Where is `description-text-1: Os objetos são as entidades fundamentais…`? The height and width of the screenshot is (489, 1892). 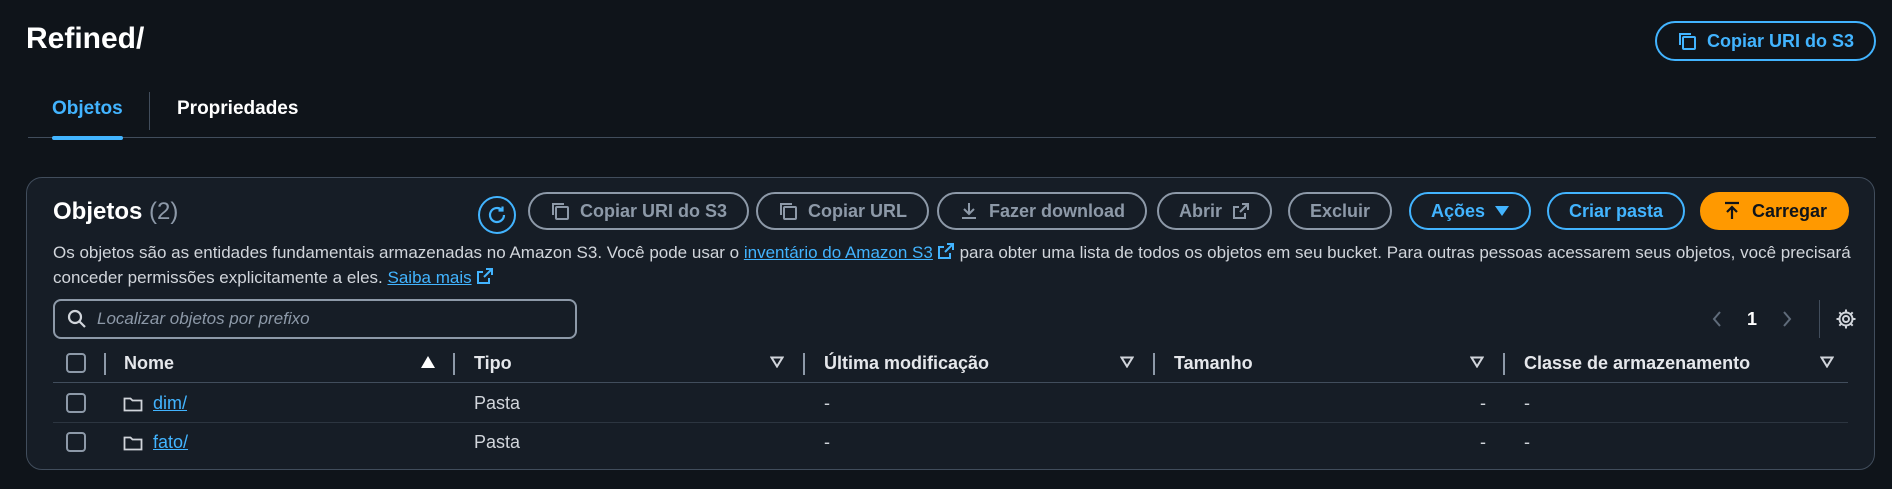
description-text-1: Os objetos são as entidades fundamentais… is located at coordinates (398, 252).